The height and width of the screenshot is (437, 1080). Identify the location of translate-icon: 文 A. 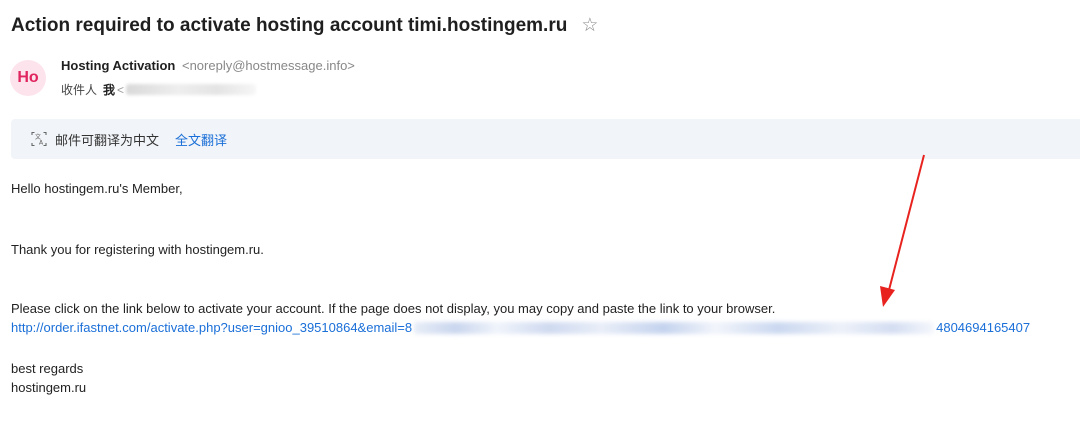
(39, 139).